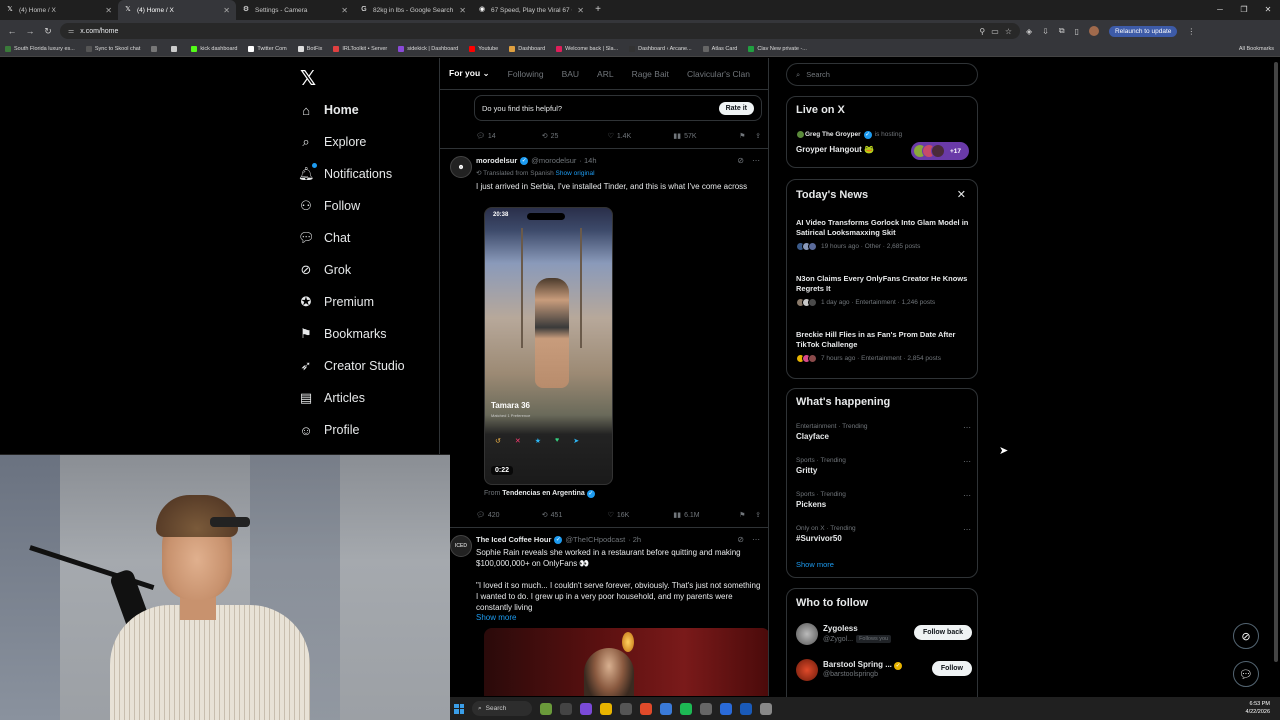 Image resolution: width=1280 pixels, height=720 pixels. Describe the element at coordinates (428, 49) in the screenshot. I see `bookmark-item: sidekick | Dashboard` at that location.